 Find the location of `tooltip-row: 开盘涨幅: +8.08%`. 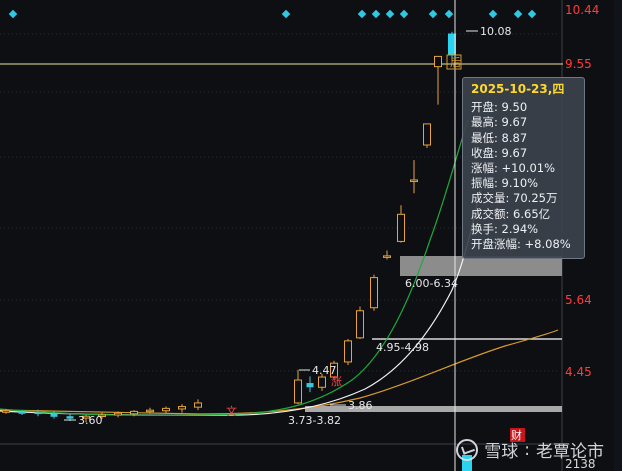

tooltip-row: 开盘涨幅: +8.08% is located at coordinates (527, 244).